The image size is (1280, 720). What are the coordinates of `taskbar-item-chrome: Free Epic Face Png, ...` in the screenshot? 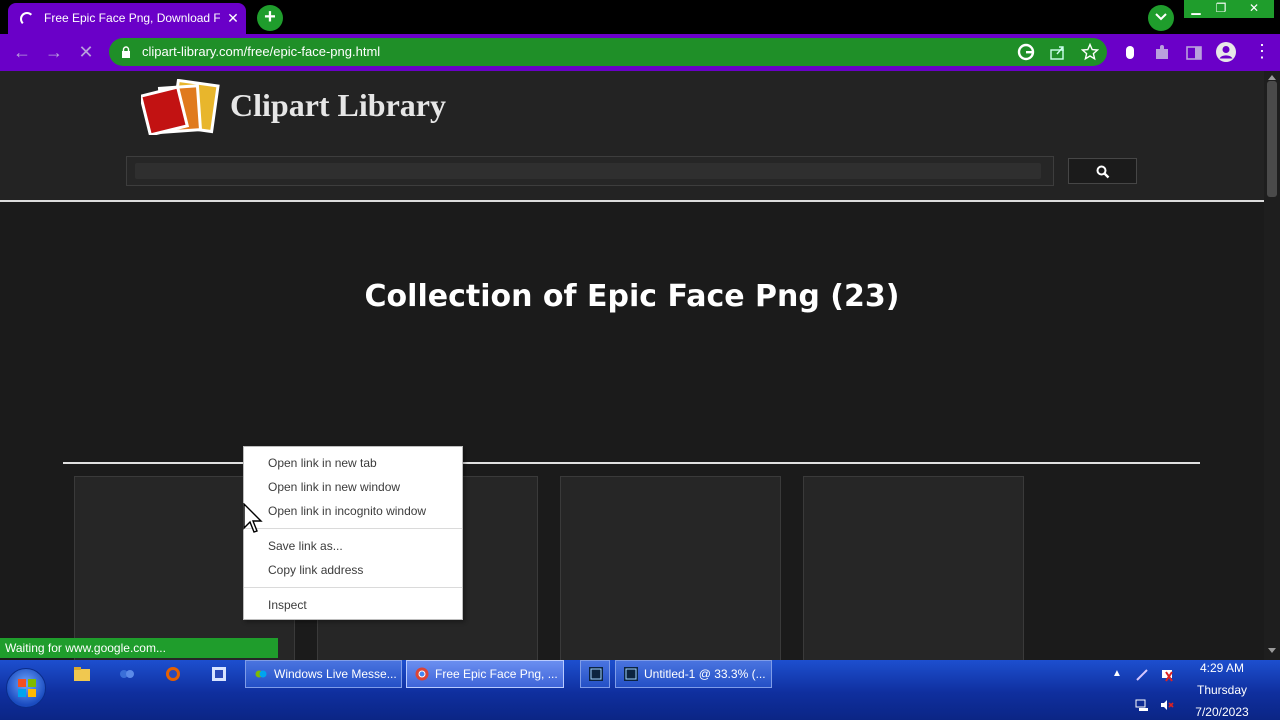 It's located at (485, 674).